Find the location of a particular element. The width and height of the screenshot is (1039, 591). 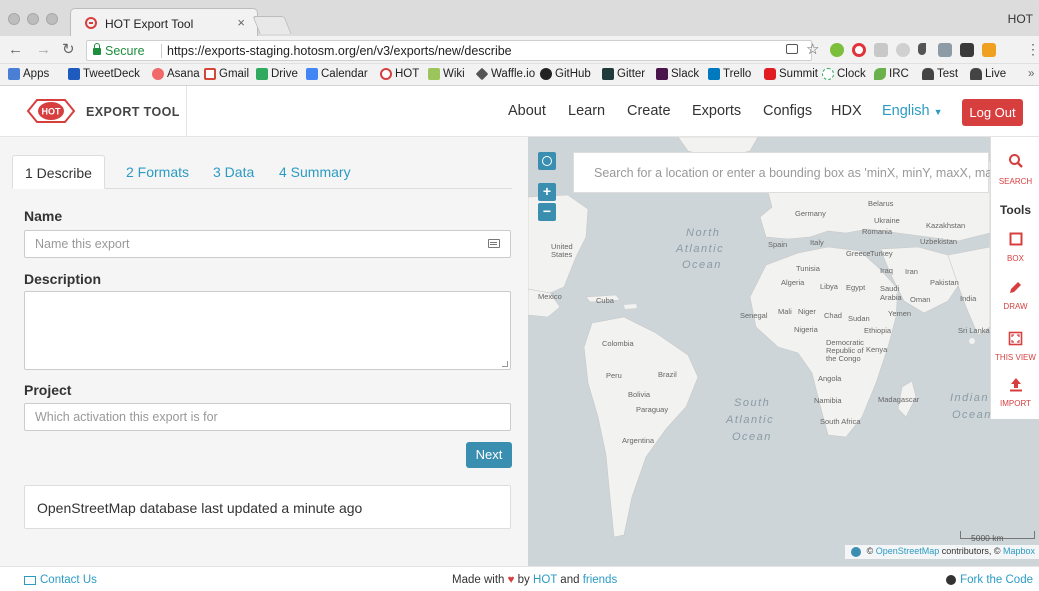

bookmark-hot: HOT is located at coordinates (399, 74).